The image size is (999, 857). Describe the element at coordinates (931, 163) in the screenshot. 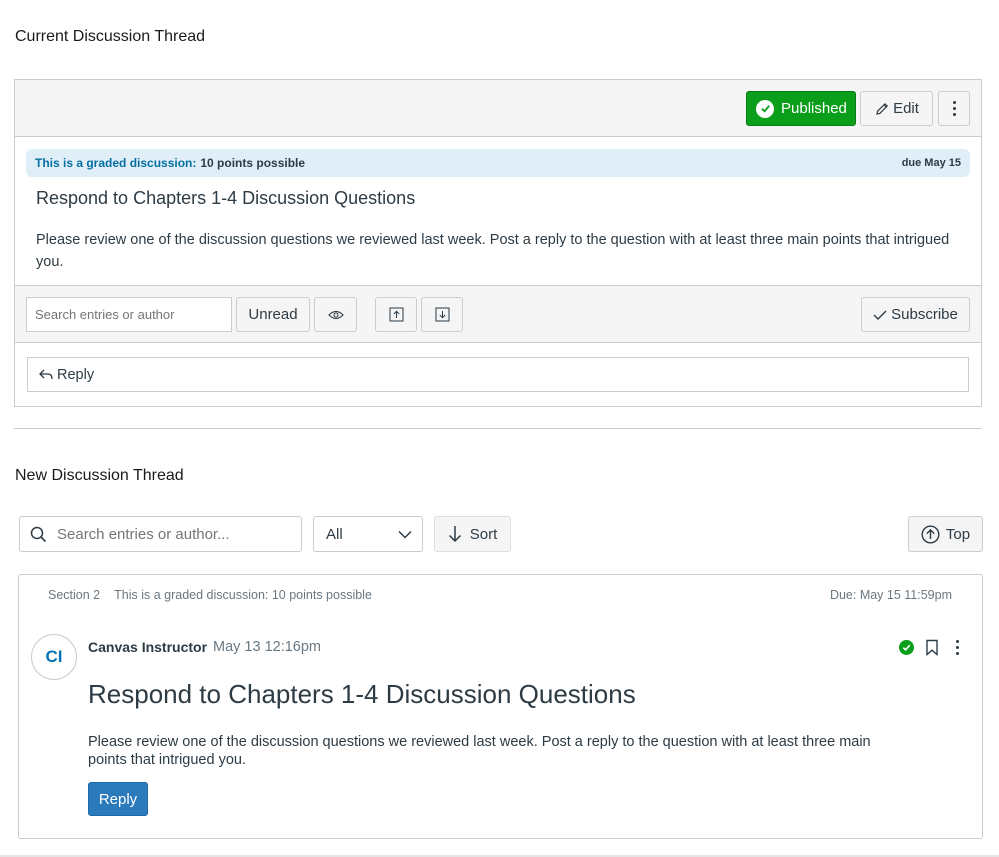

I see `due-date: due May 15` at that location.